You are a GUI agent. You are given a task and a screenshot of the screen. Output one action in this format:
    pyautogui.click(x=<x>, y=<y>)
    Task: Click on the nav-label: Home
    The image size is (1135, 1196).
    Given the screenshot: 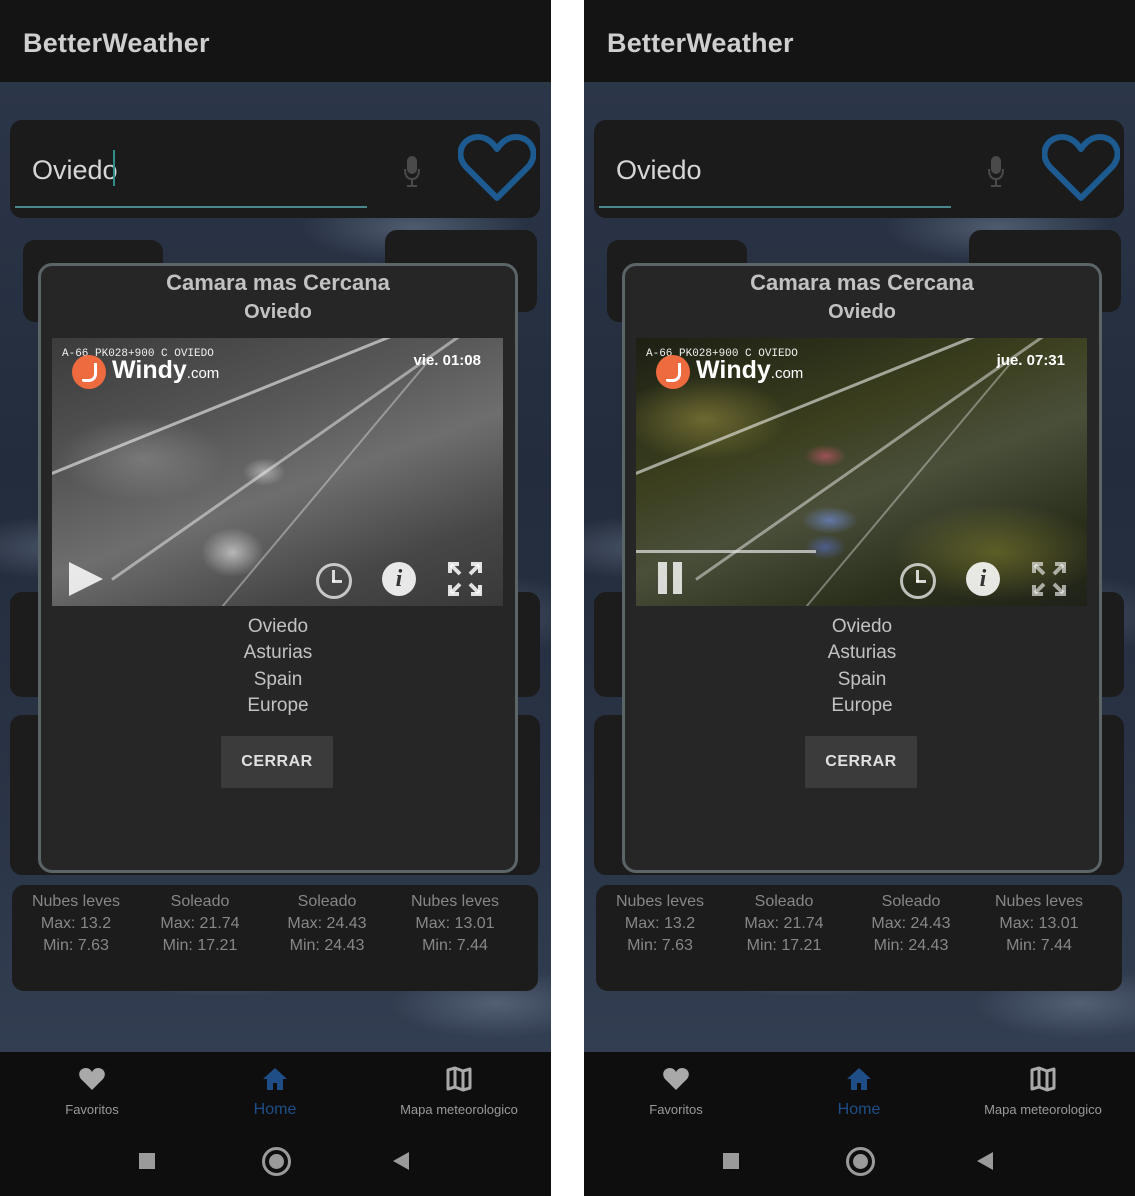 What is the action you would take?
    pyautogui.click(x=859, y=1109)
    